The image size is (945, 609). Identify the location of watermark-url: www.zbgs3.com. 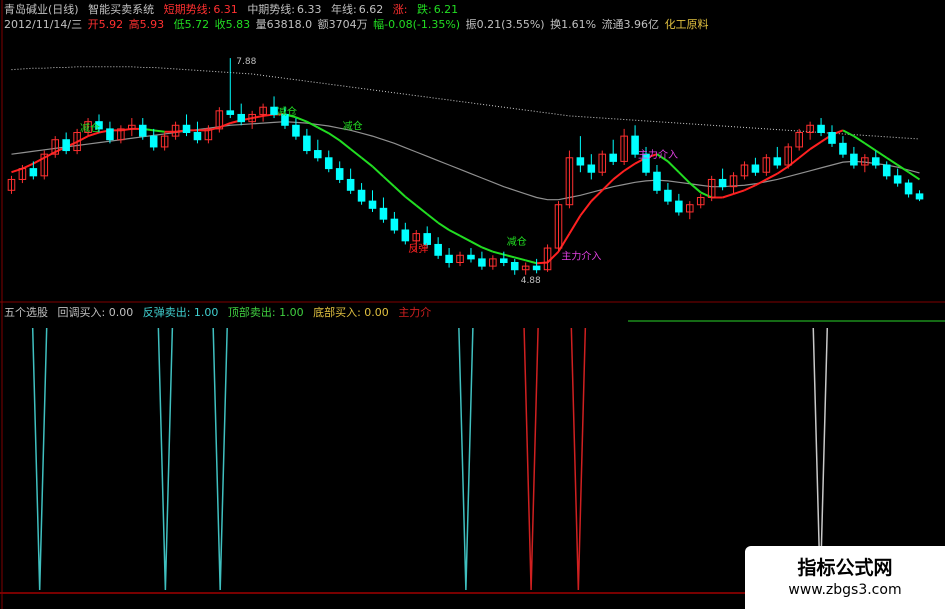
(845, 590).